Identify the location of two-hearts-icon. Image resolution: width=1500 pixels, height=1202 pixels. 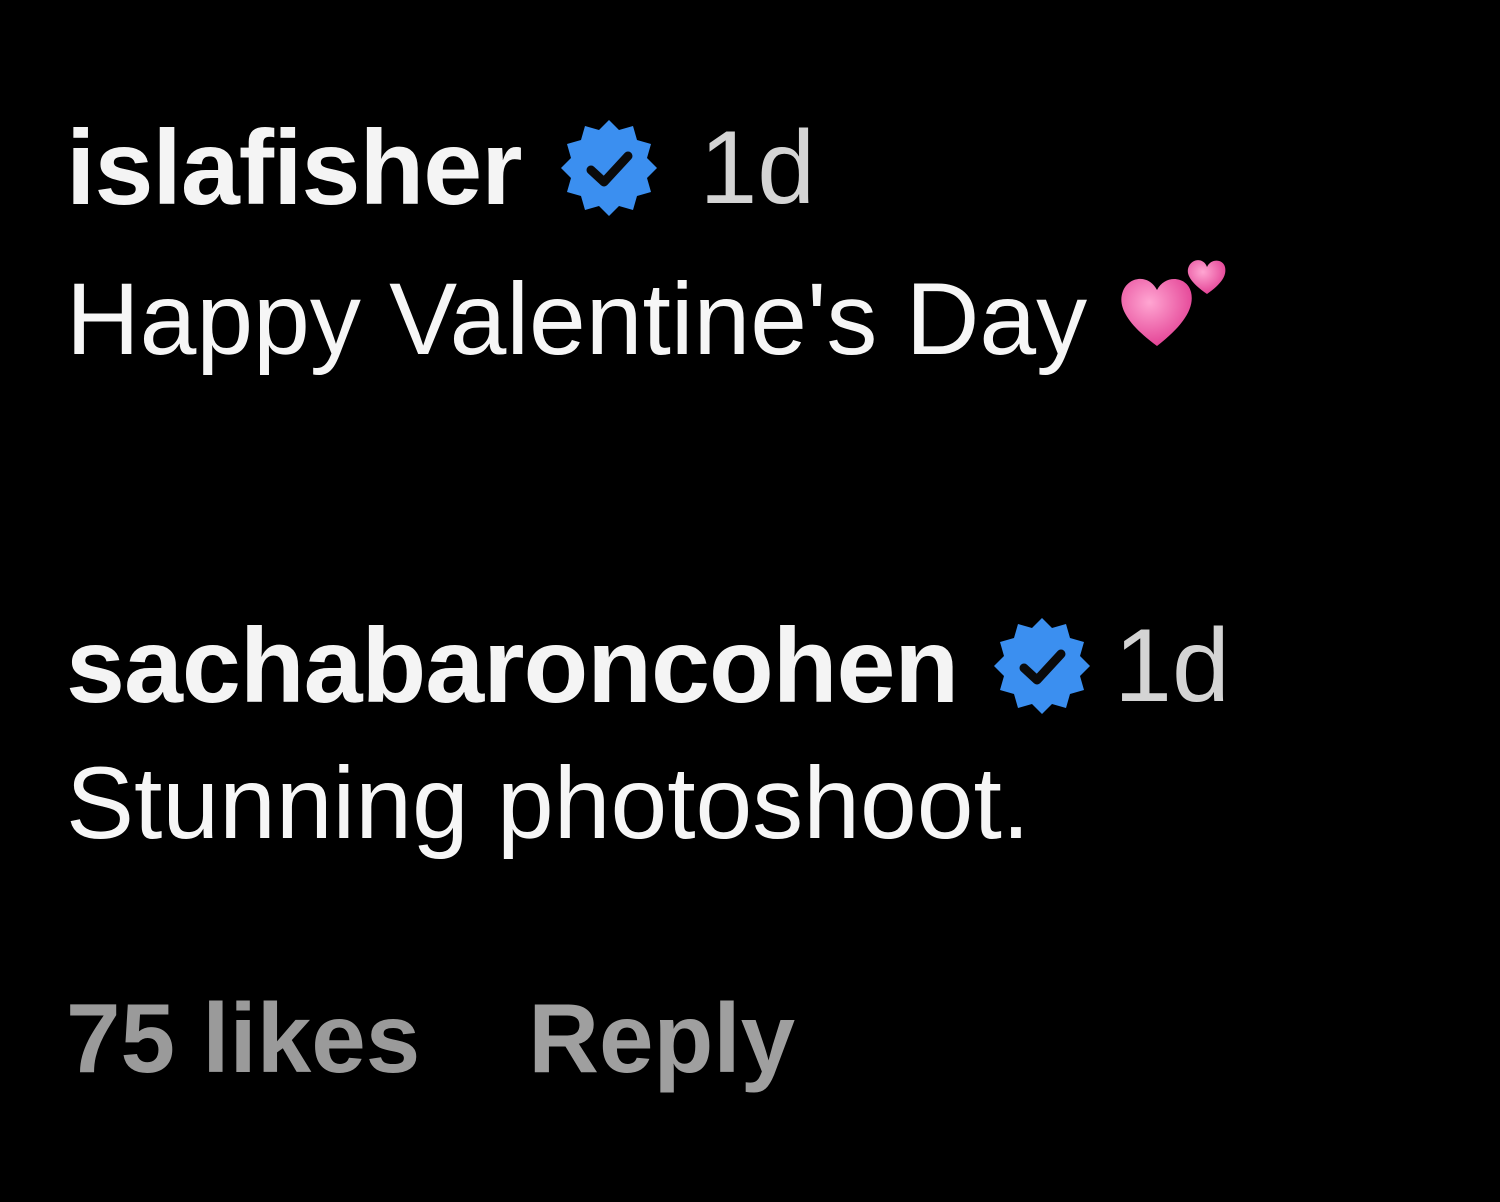
(1173, 303).